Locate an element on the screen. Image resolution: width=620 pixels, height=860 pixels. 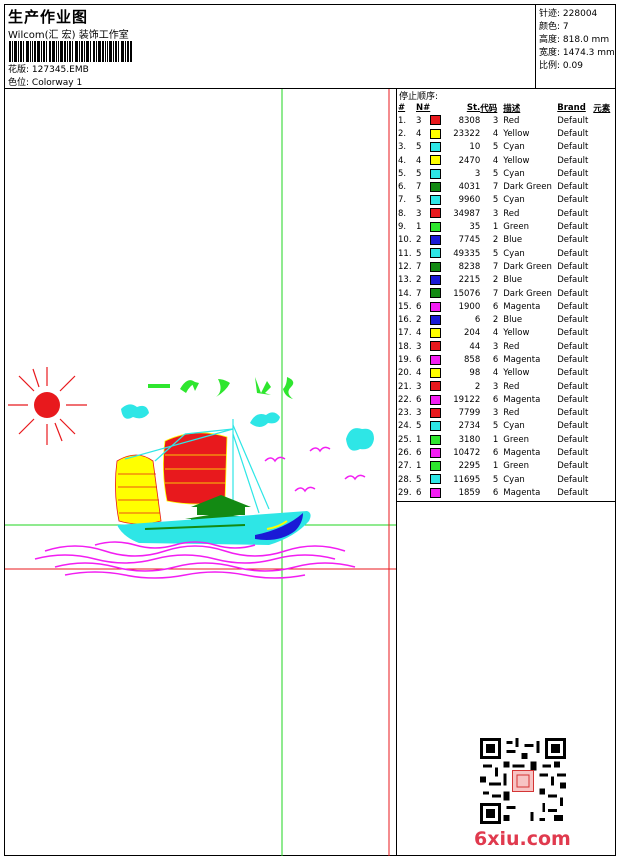
row-index: 25. is located at coordinates (405, 439).